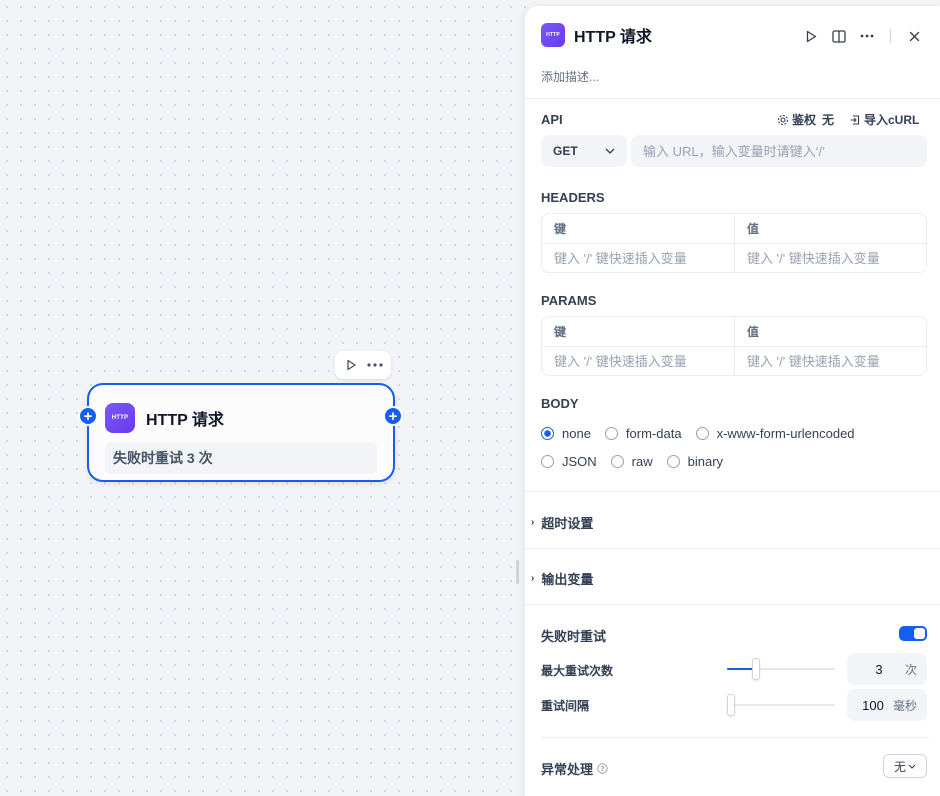 This screenshot has width=940, height=796. I want to click on params-table: 键 值, so click(734, 346).